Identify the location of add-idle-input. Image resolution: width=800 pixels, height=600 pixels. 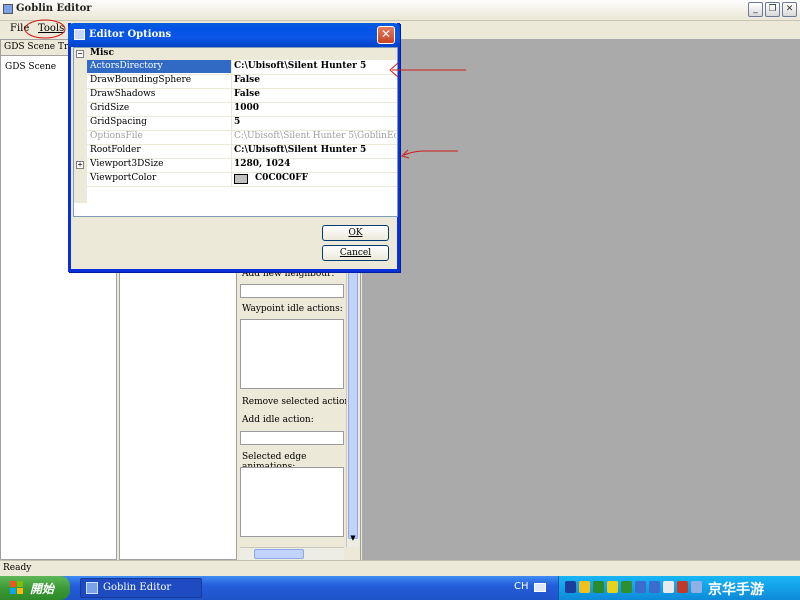
(292, 438).